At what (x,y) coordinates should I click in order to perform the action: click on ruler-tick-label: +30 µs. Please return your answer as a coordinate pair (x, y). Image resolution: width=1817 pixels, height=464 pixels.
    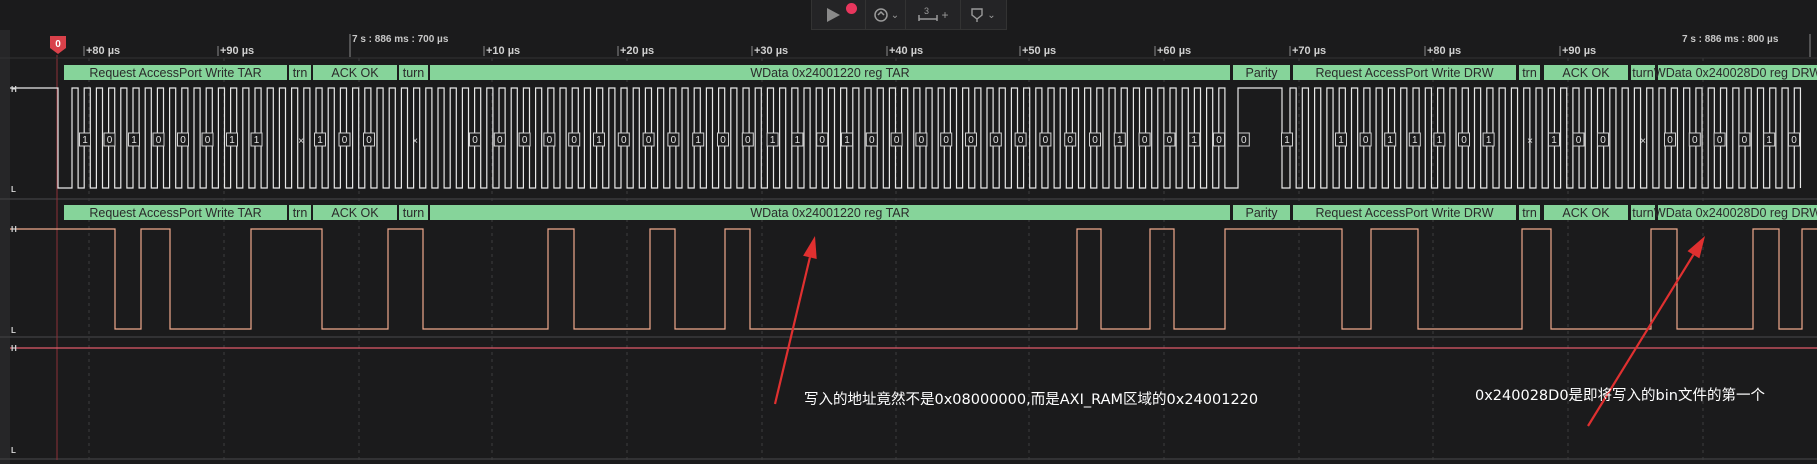
    Looking at the image, I should click on (771, 51).